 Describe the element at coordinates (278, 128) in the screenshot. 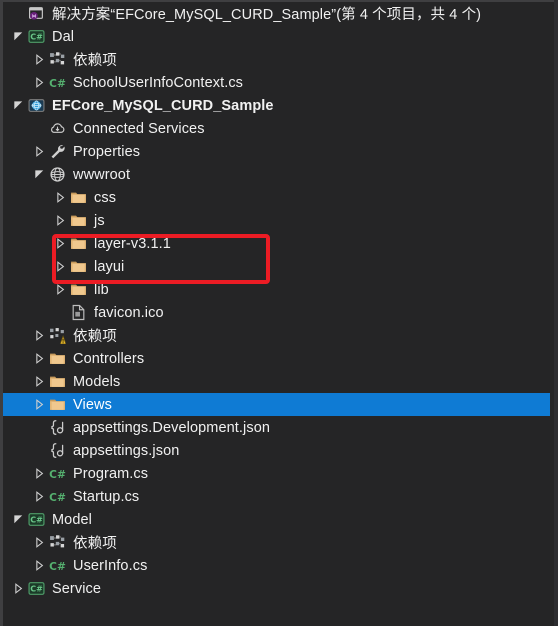

I see `tree-row-connected-services: Connected Services` at that location.